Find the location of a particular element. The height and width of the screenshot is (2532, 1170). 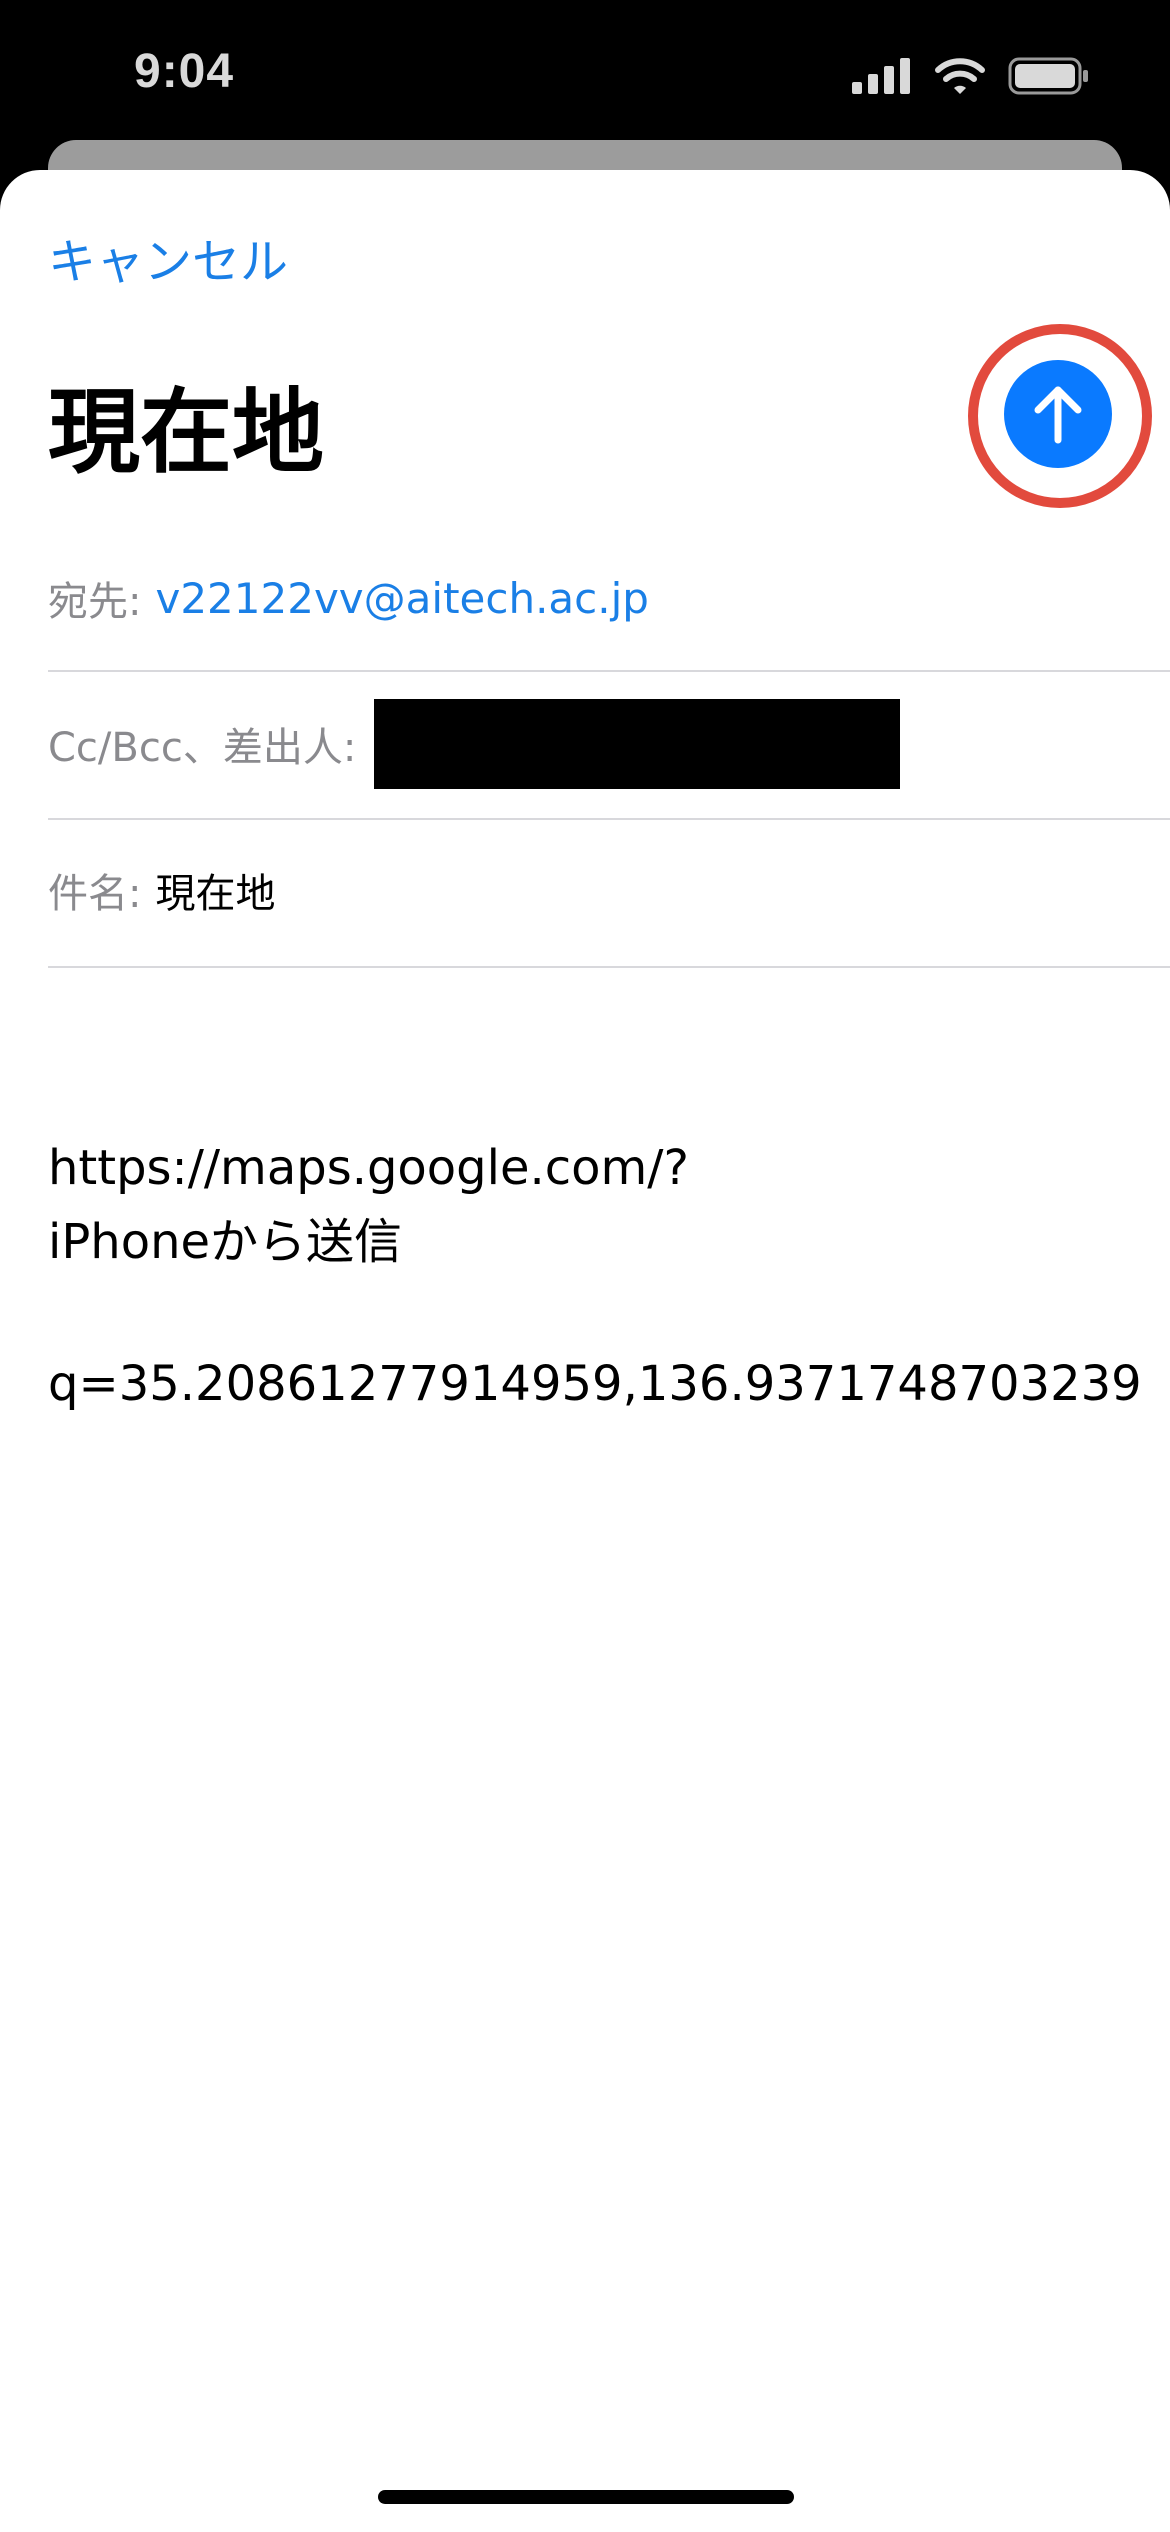

subject-label: 件名: is located at coordinates (95, 894).